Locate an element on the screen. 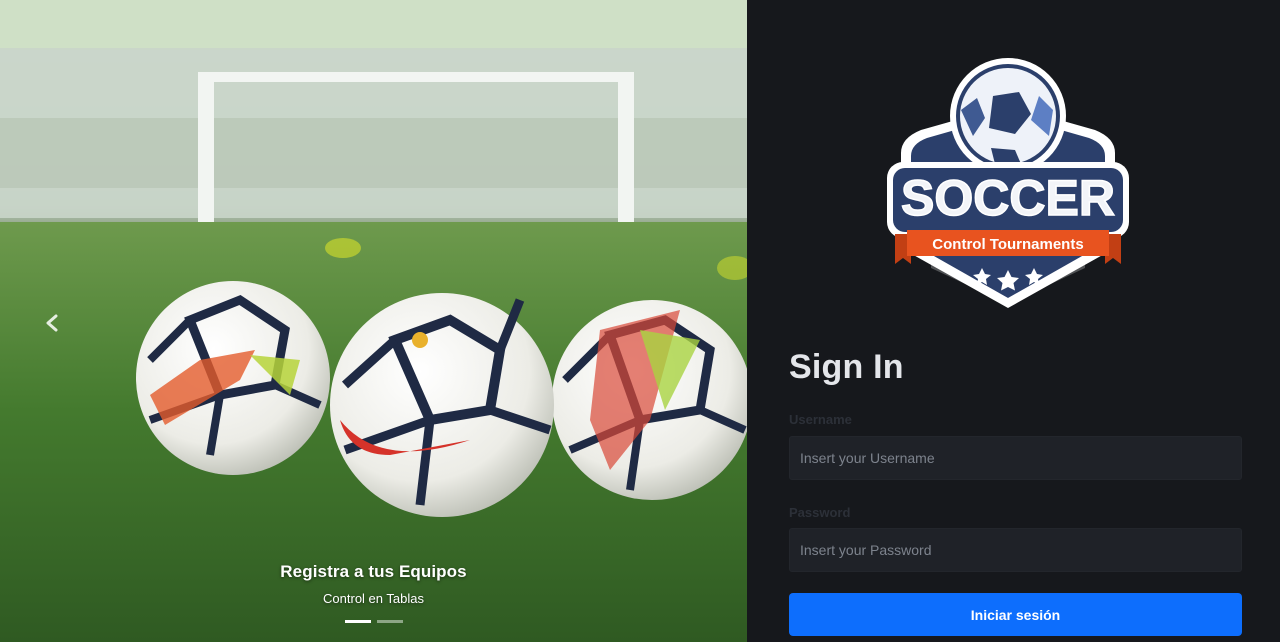  page-title: Sign In is located at coordinates (846, 367).